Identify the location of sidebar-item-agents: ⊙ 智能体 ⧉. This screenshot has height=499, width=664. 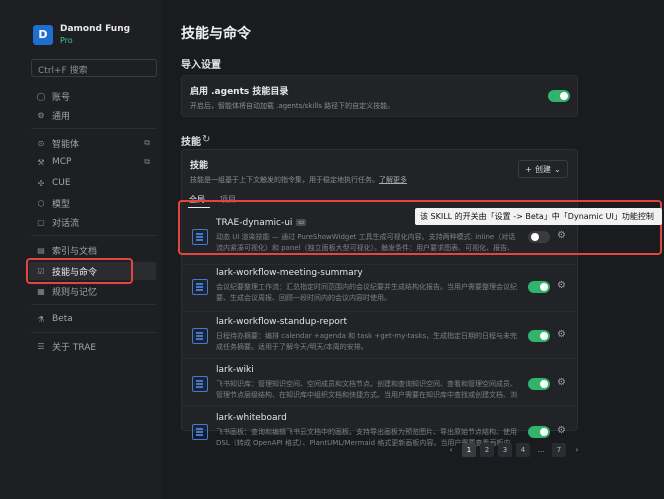
(96, 143).